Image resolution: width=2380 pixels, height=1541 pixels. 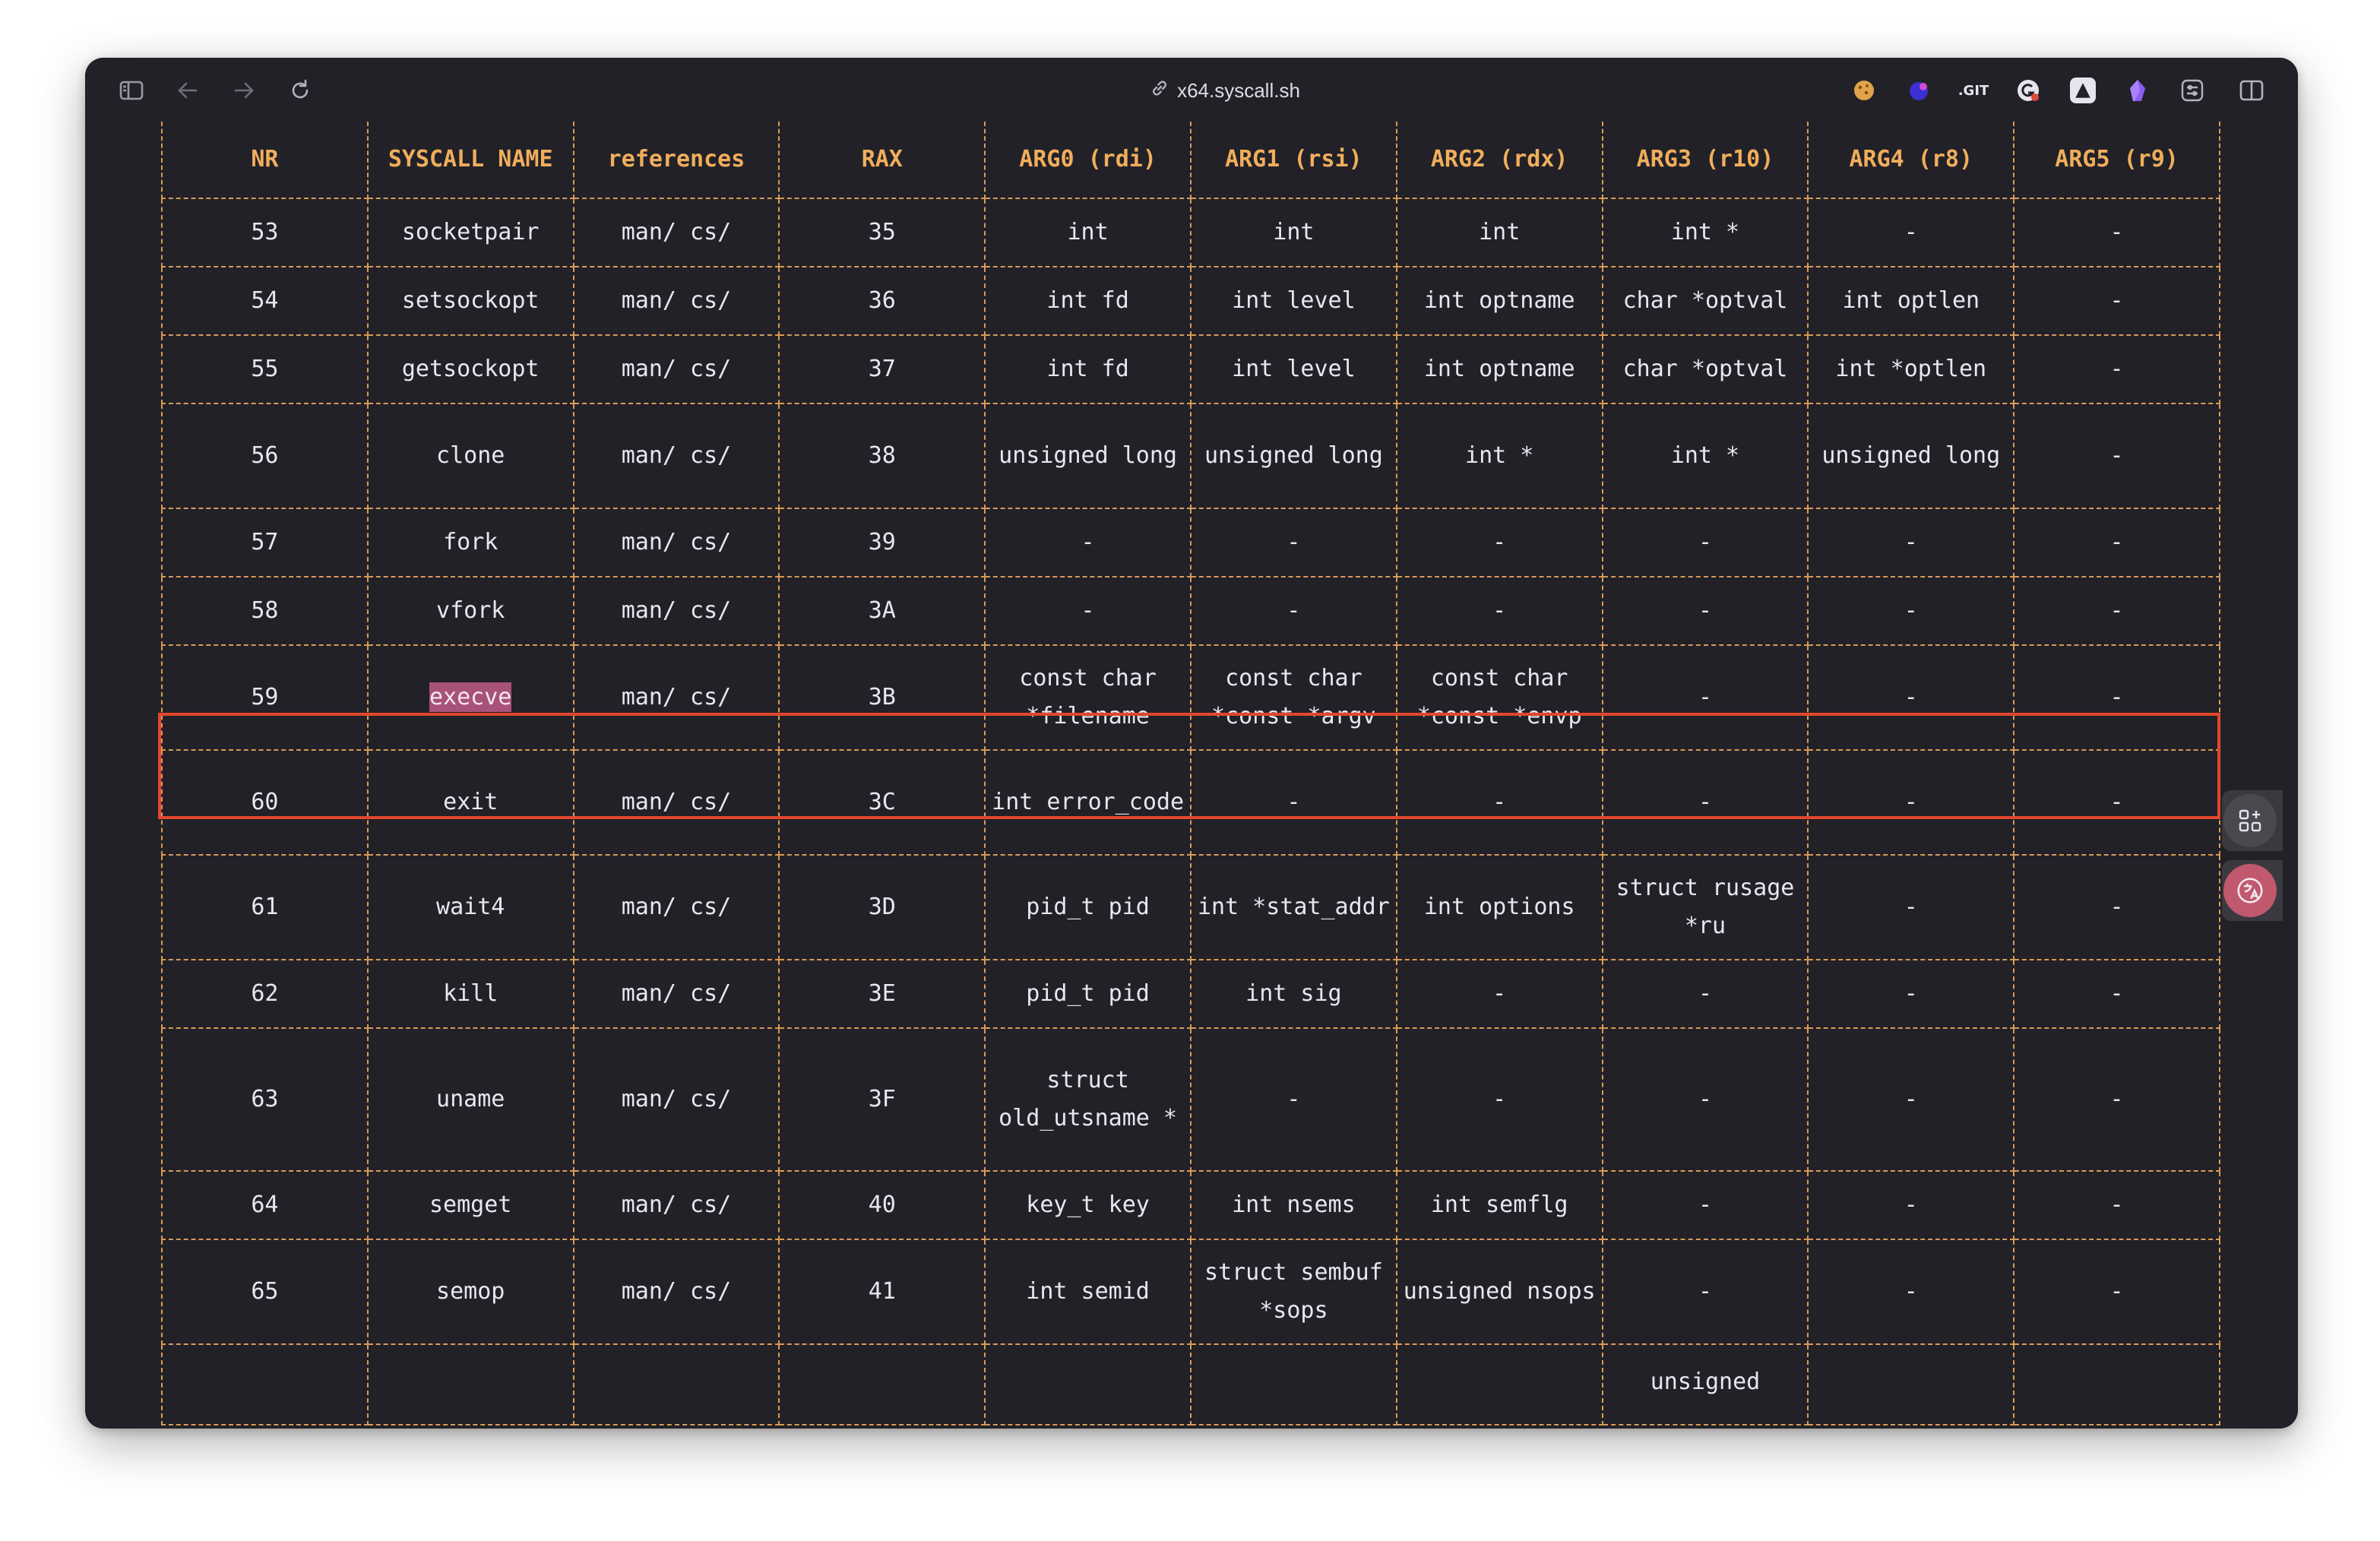 I want to click on cell-nr: 64, so click(x=265, y=1205).